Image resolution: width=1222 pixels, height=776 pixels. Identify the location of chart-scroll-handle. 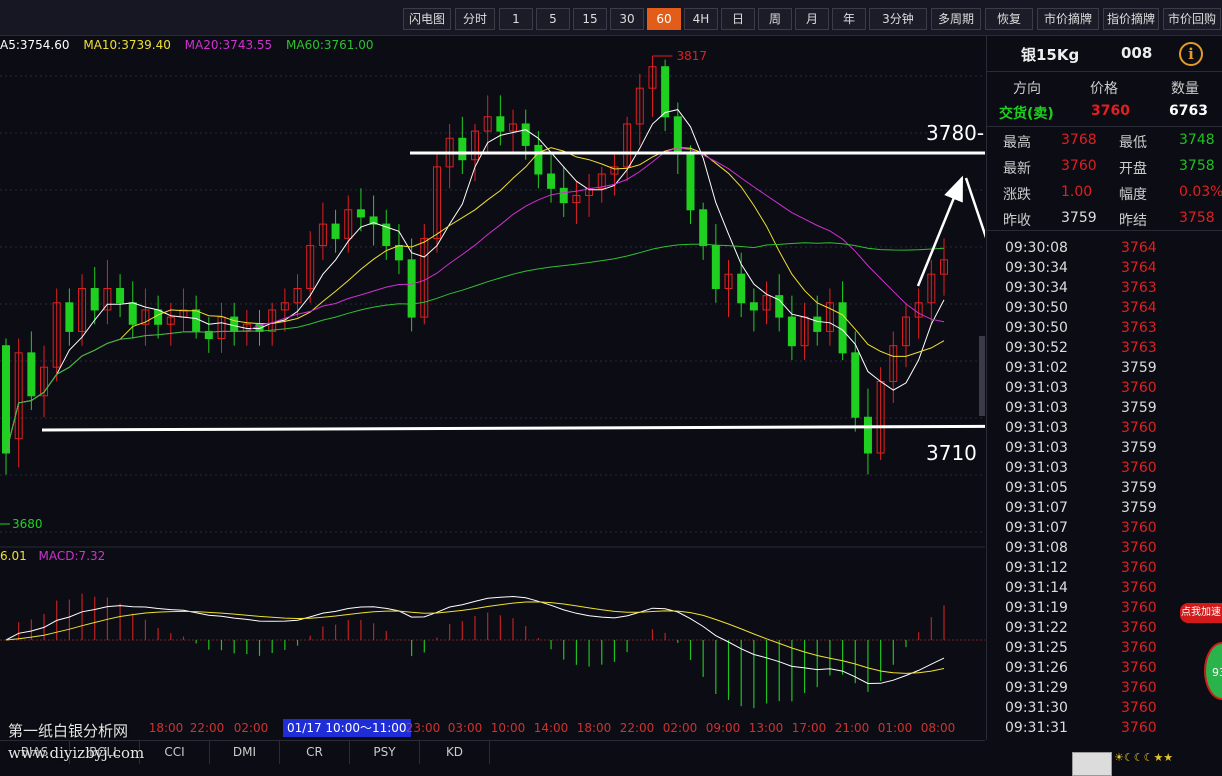
(982, 376).